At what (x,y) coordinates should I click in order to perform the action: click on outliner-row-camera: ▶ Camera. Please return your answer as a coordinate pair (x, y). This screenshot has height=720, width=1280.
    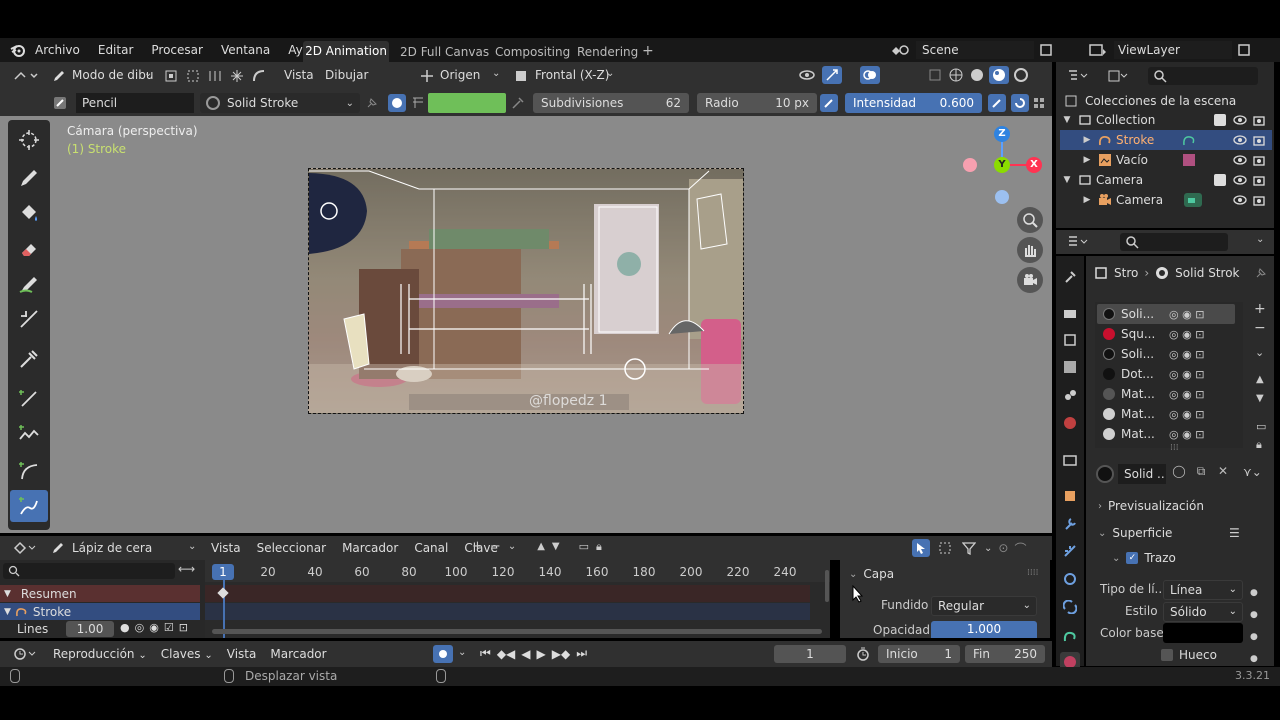
    Looking at the image, I should click on (1166, 200).